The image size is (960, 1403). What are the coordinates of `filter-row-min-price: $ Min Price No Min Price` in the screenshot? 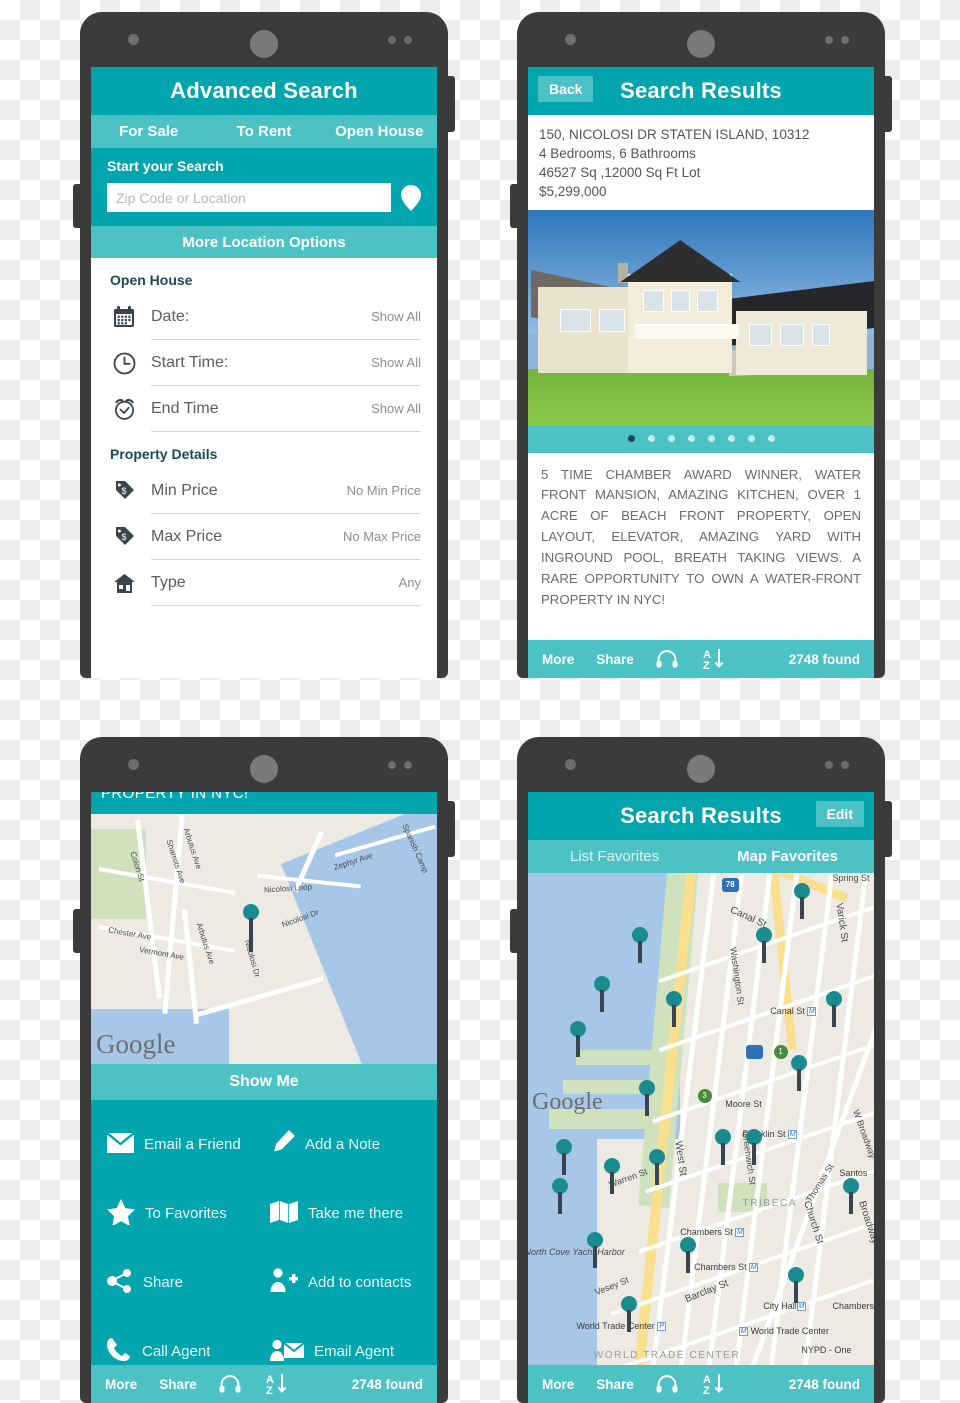 It's located at (264, 491).